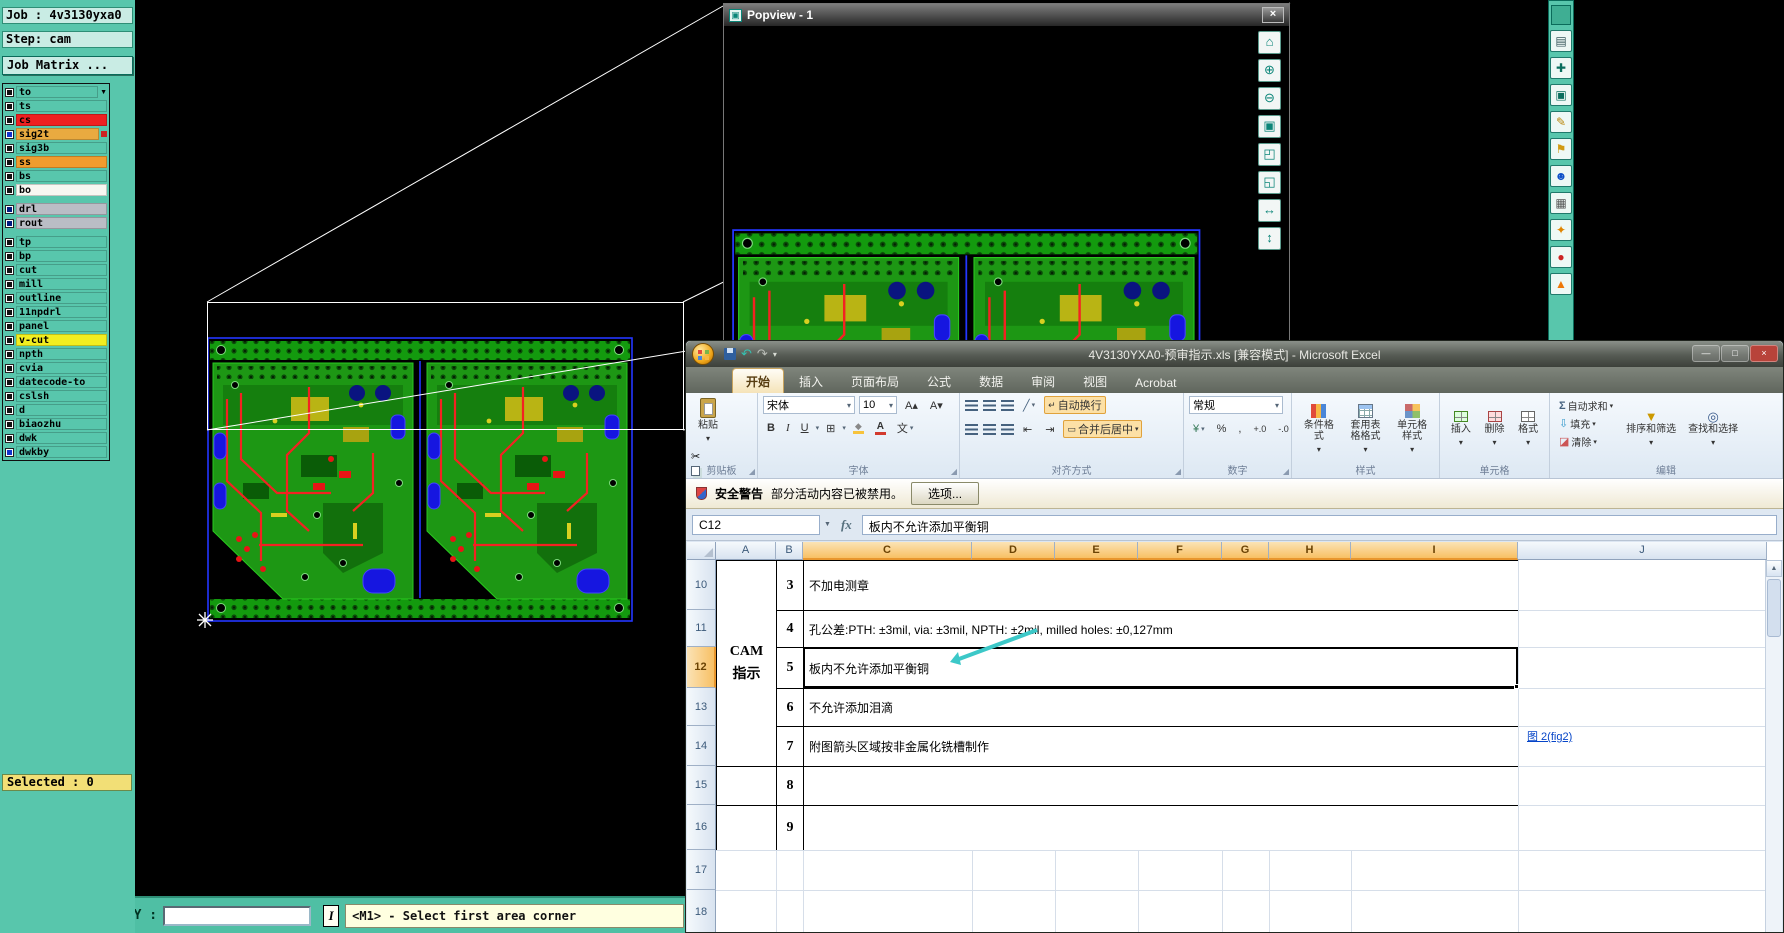 The height and width of the screenshot is (933, 1784). Describe the element at coordinates (1006, 15) in the screenshot. I see `popview-titlebar: ▣ Popview - 1 ×` at that location.